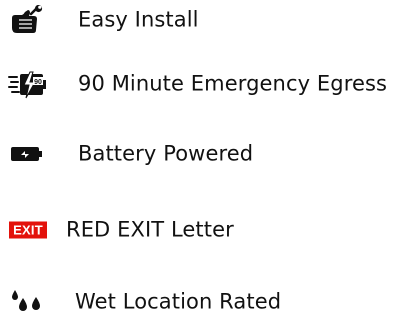 Image resolution: width=393 pixels, height=319 pixels. Describe the element at coordinates (27, 85) in the screenshot. I see `battery-bolt-icon: 90` at that location.